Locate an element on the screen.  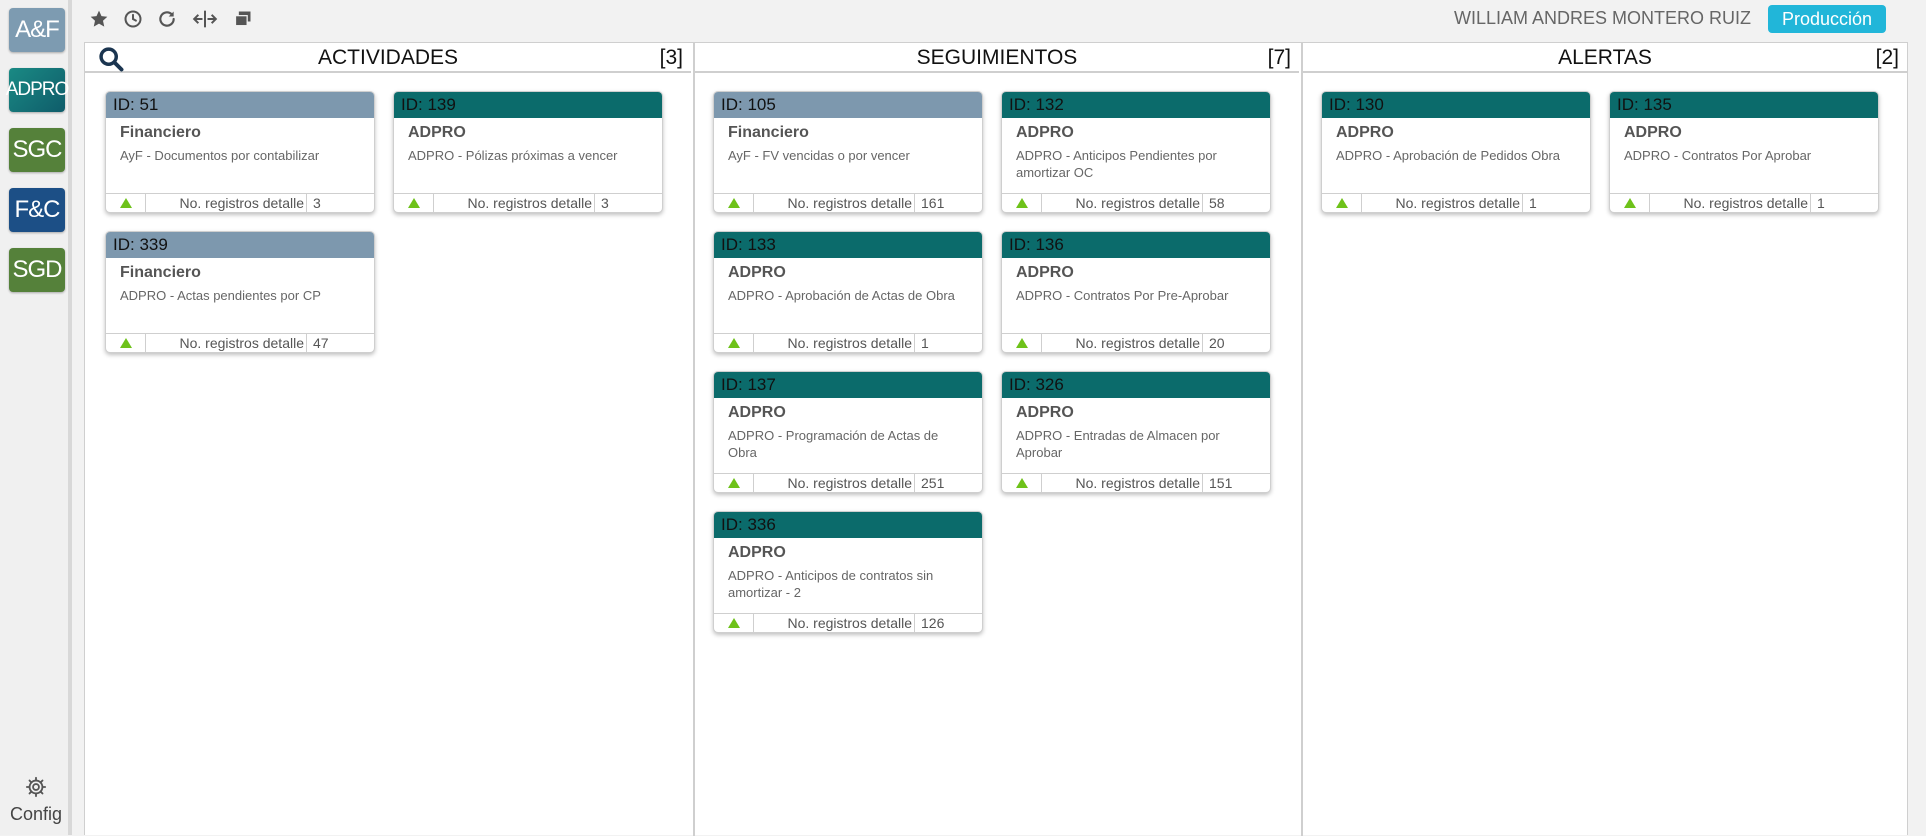
star-icon is located at coordinates (99, 19).